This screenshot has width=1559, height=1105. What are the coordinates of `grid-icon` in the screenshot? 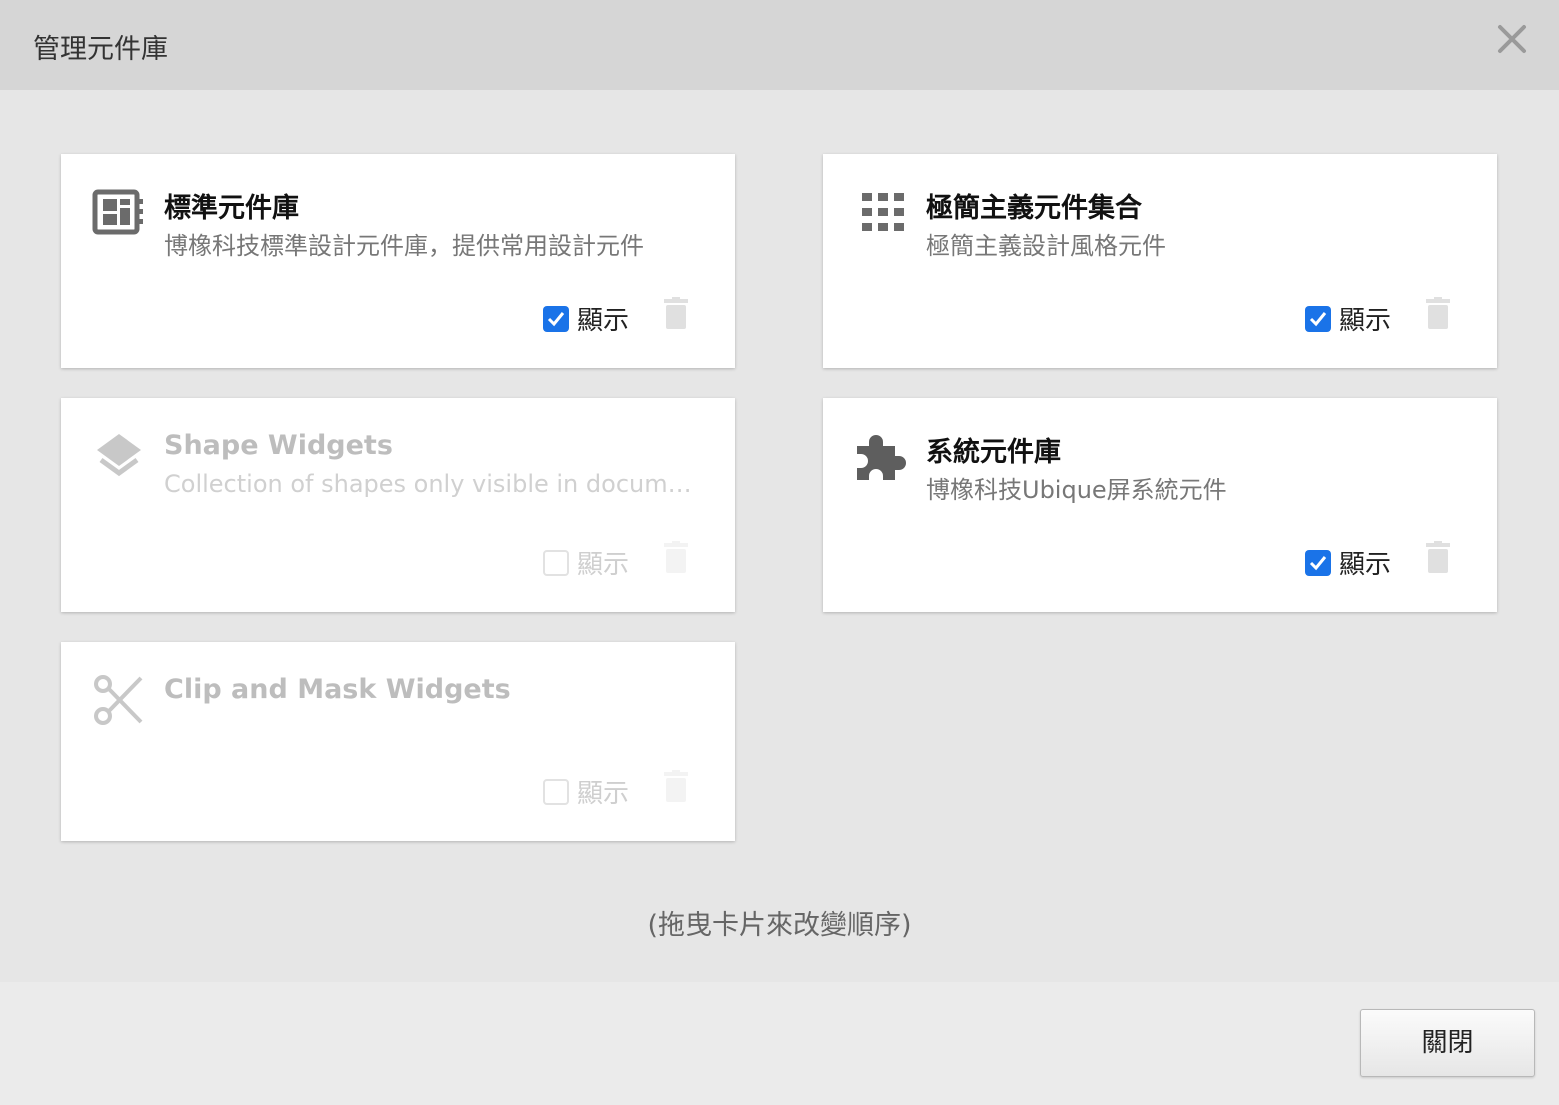 It's located at (883, 212).